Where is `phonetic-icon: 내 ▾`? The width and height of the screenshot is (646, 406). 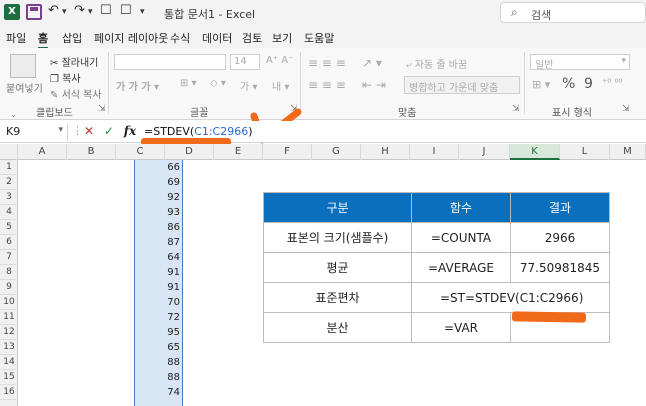
phonetic-icon: 내 ▾ is located at coordinates (280, 85).